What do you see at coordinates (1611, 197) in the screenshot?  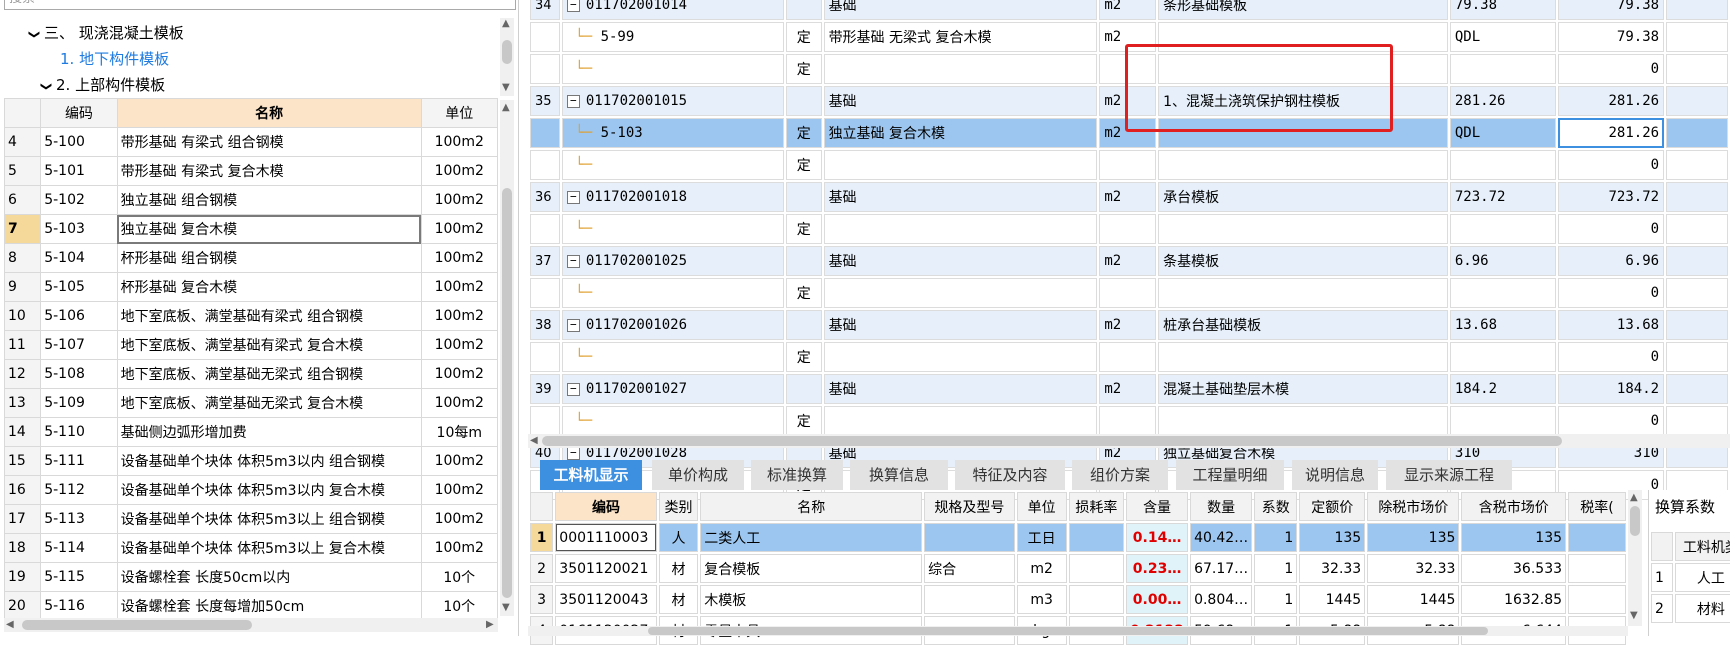 I see `item-quantity: 723.72` at bounding box center [1611, 197].